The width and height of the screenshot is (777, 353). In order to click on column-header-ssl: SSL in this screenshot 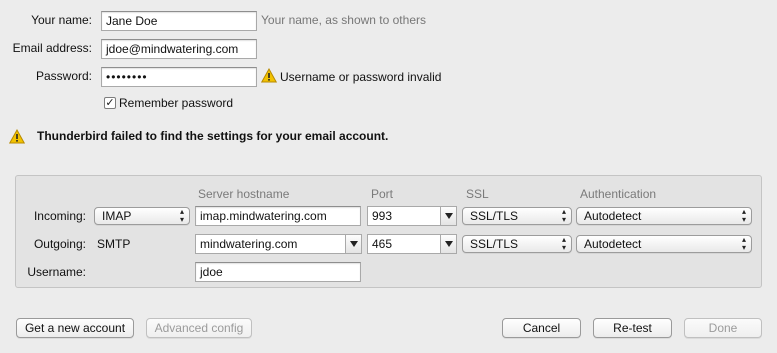, I will do `click(477, 194)`.